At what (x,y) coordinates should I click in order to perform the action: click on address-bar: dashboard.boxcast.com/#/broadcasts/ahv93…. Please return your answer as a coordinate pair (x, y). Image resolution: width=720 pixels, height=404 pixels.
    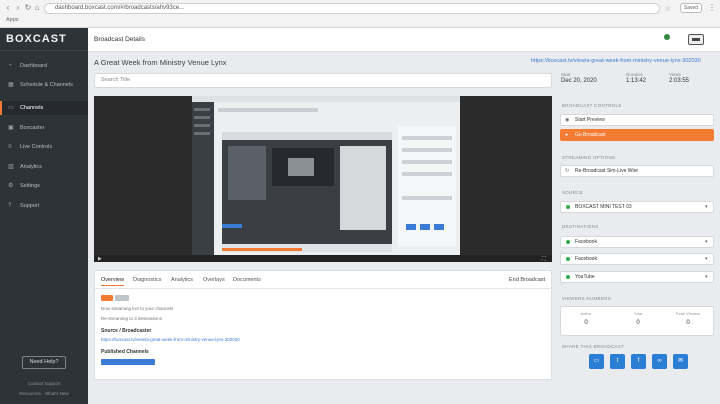
    Looking at the image, I should click on (352, 8).